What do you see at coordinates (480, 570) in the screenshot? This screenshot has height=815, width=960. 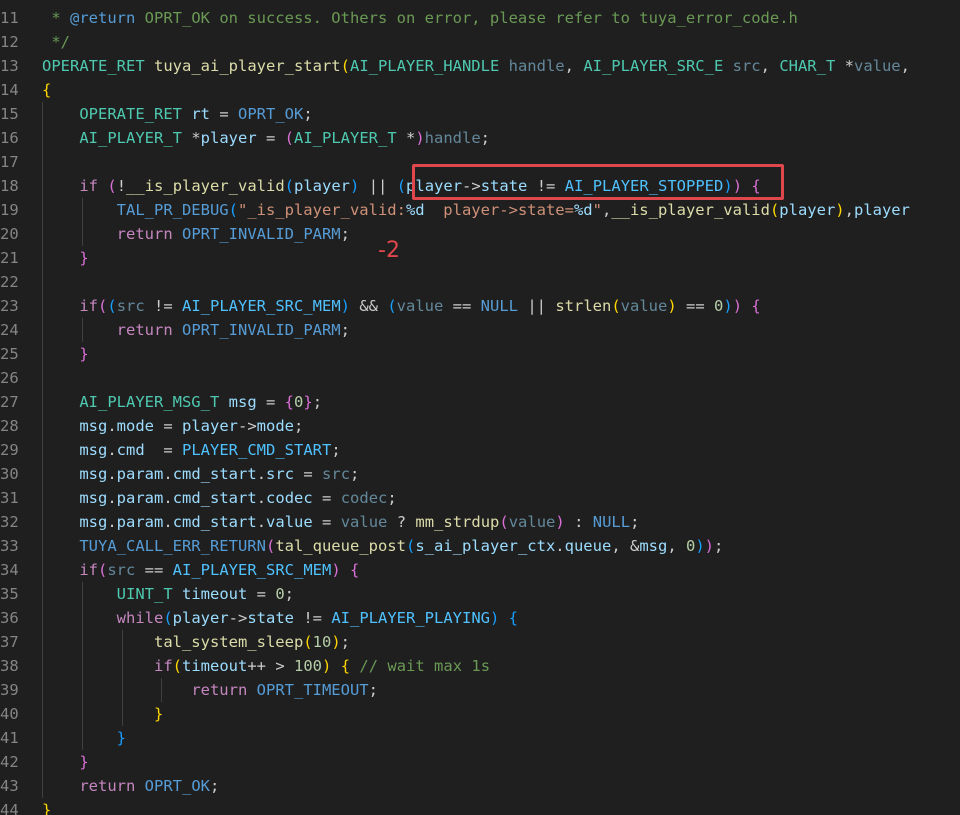 I see `code-line: 34 if(src == AI_PLAYER_SRC_MEM) {` at bounding box center [480, 570].